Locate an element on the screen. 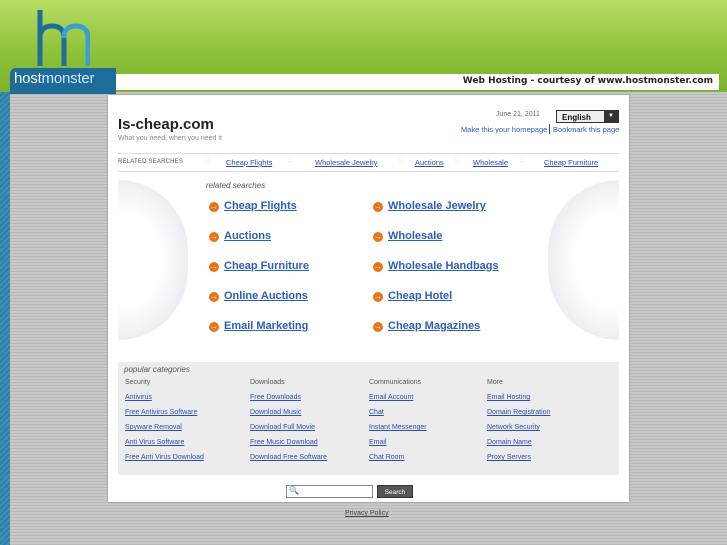  privacy-policy-link: Privacy Policy is located at coordinates (367, 513).